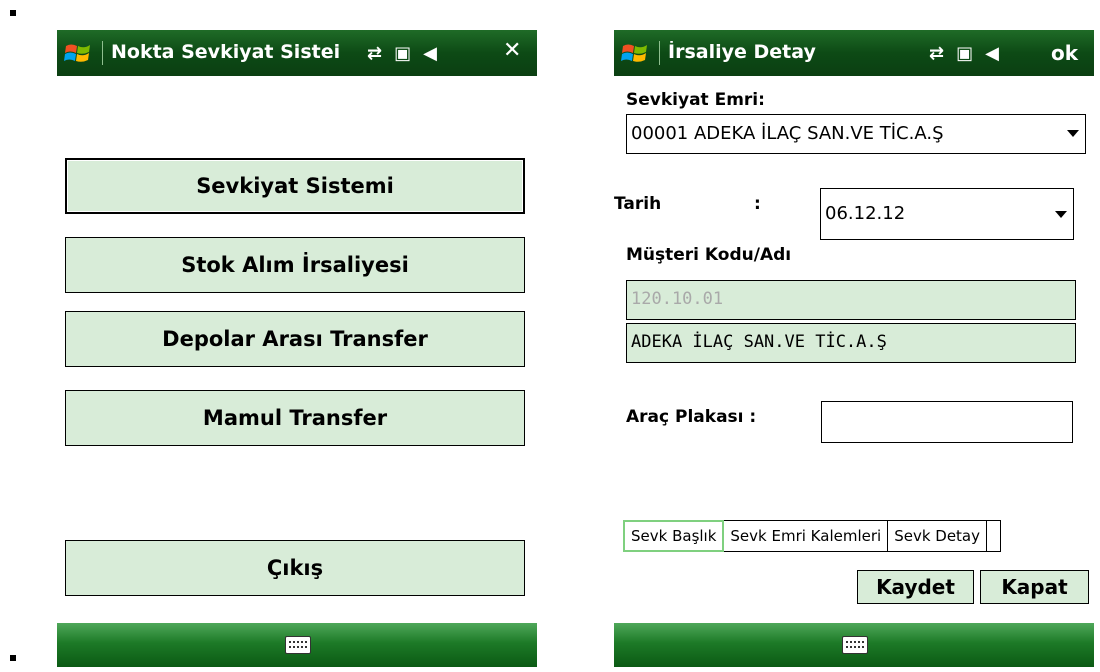 This screenshot has height=672, width=1100. I want to click on sevkiyat-emri-label: Sevkiyat Emri:, so click(695, 100).